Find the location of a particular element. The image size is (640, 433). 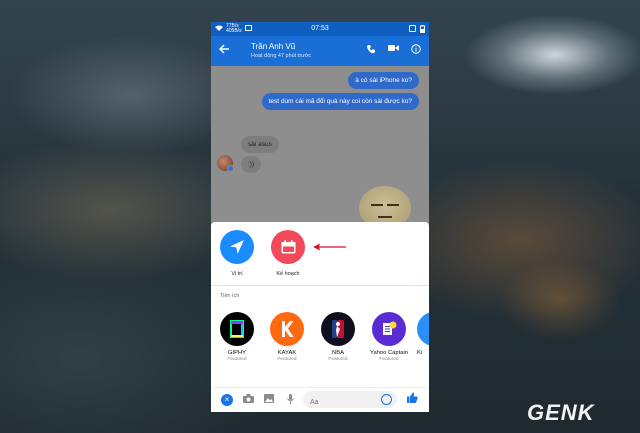

extension-name: Yahoo Captain is located at coordinates (389, 353).